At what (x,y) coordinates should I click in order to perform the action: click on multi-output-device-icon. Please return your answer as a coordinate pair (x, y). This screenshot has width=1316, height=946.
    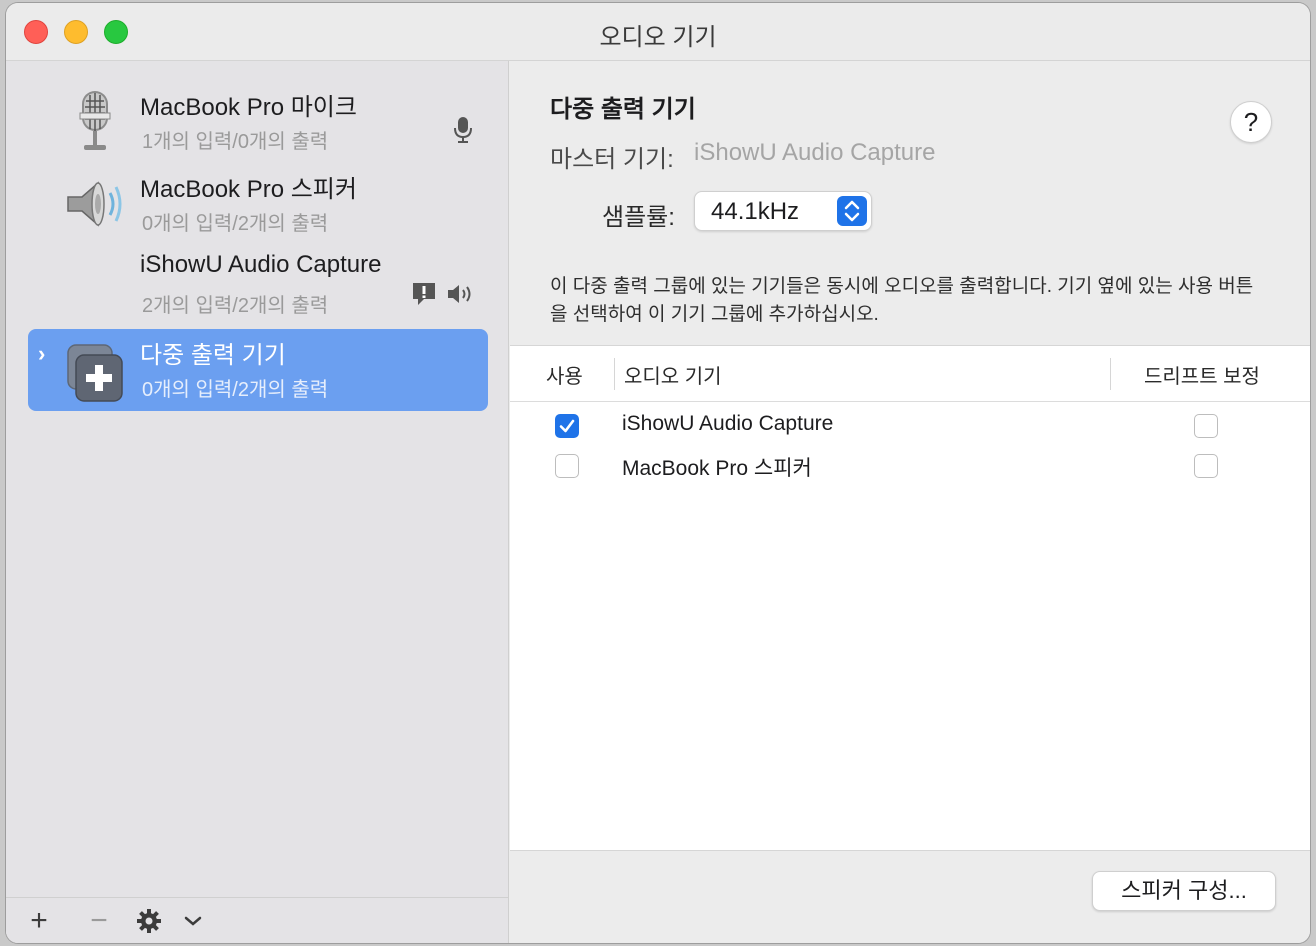
    Looking at the image, I should click on (95, 373).